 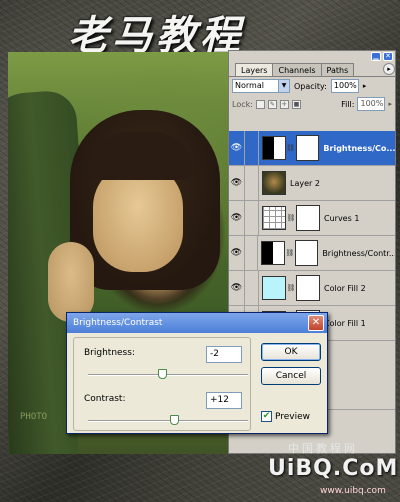 What do you see at coordinates (389, 69) in the screenshot?
I see `panel-menu-icon: ▸` at bounding box center [389, 69].